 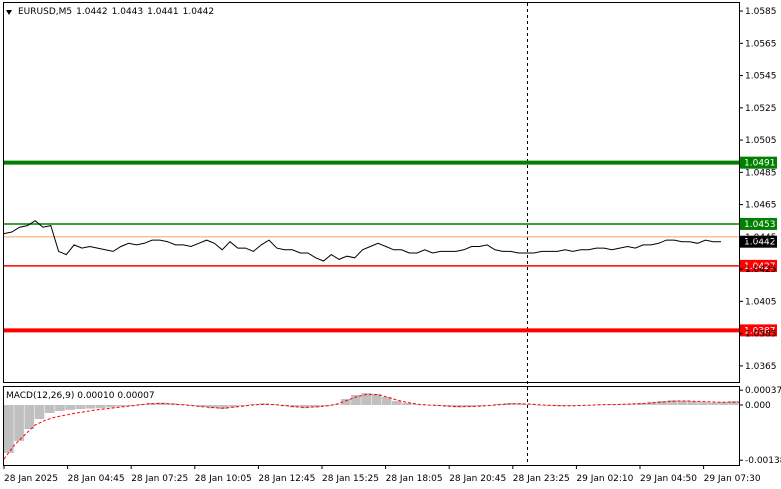 I want to click on price-tick-label: 1.0465, so click(x=761, y=206).